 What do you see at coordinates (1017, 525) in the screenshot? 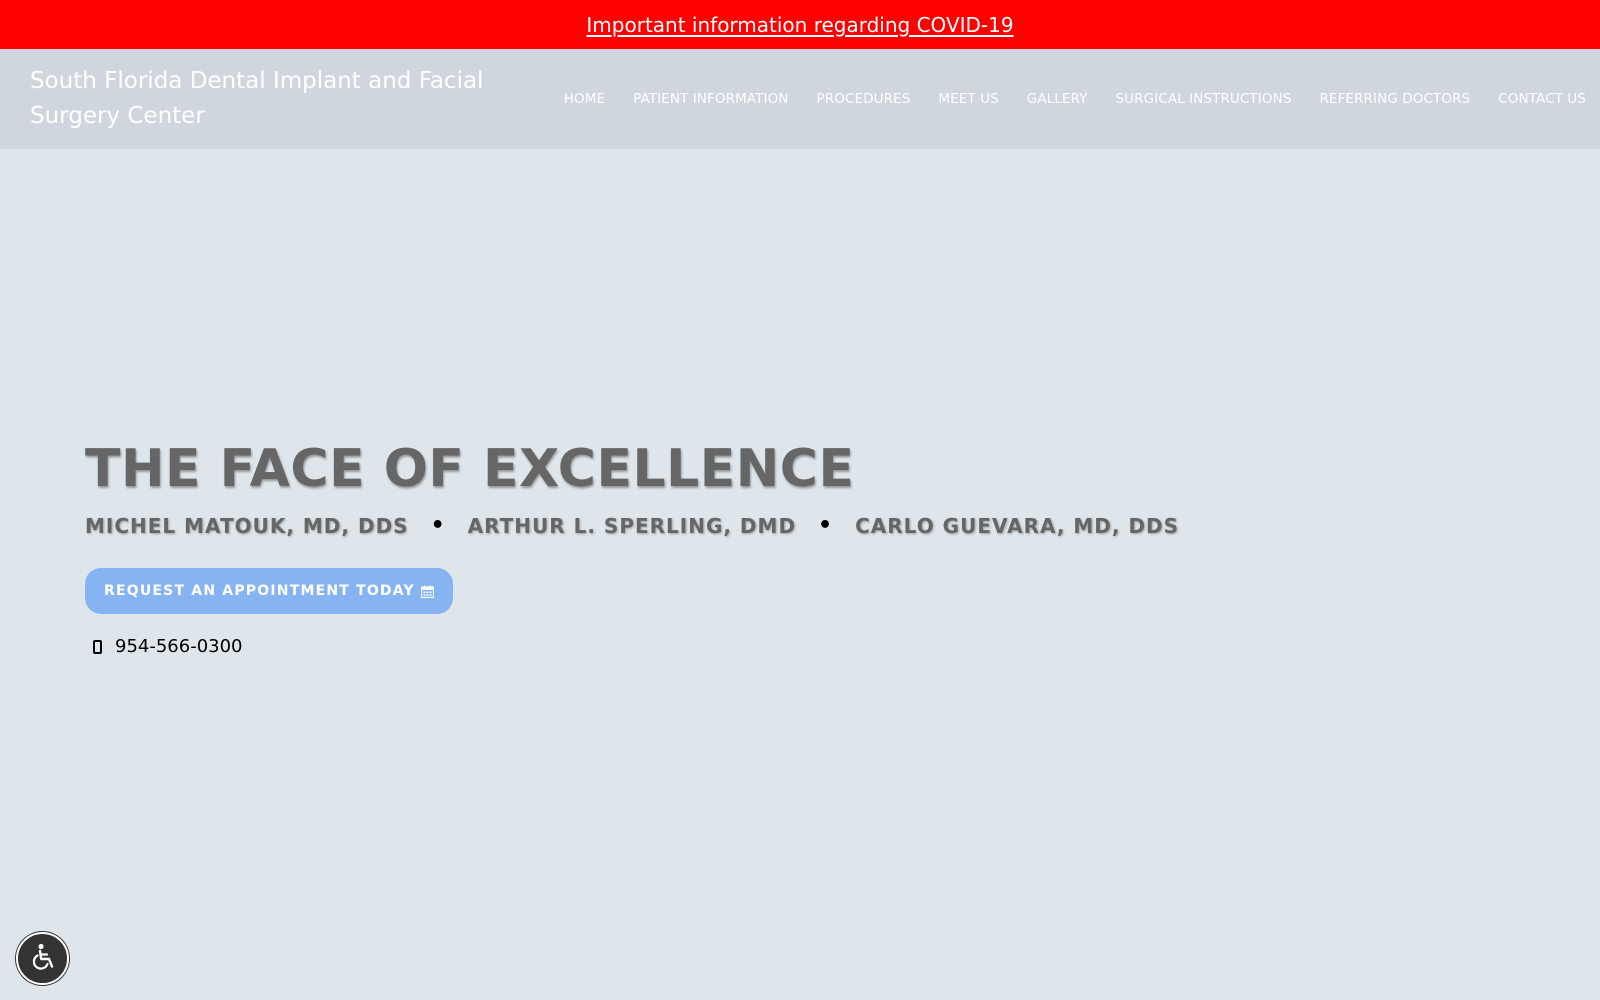
I see `doctor-name: CARLO GUEVARA, MD, DDS` at bounding box center [1017, 525].